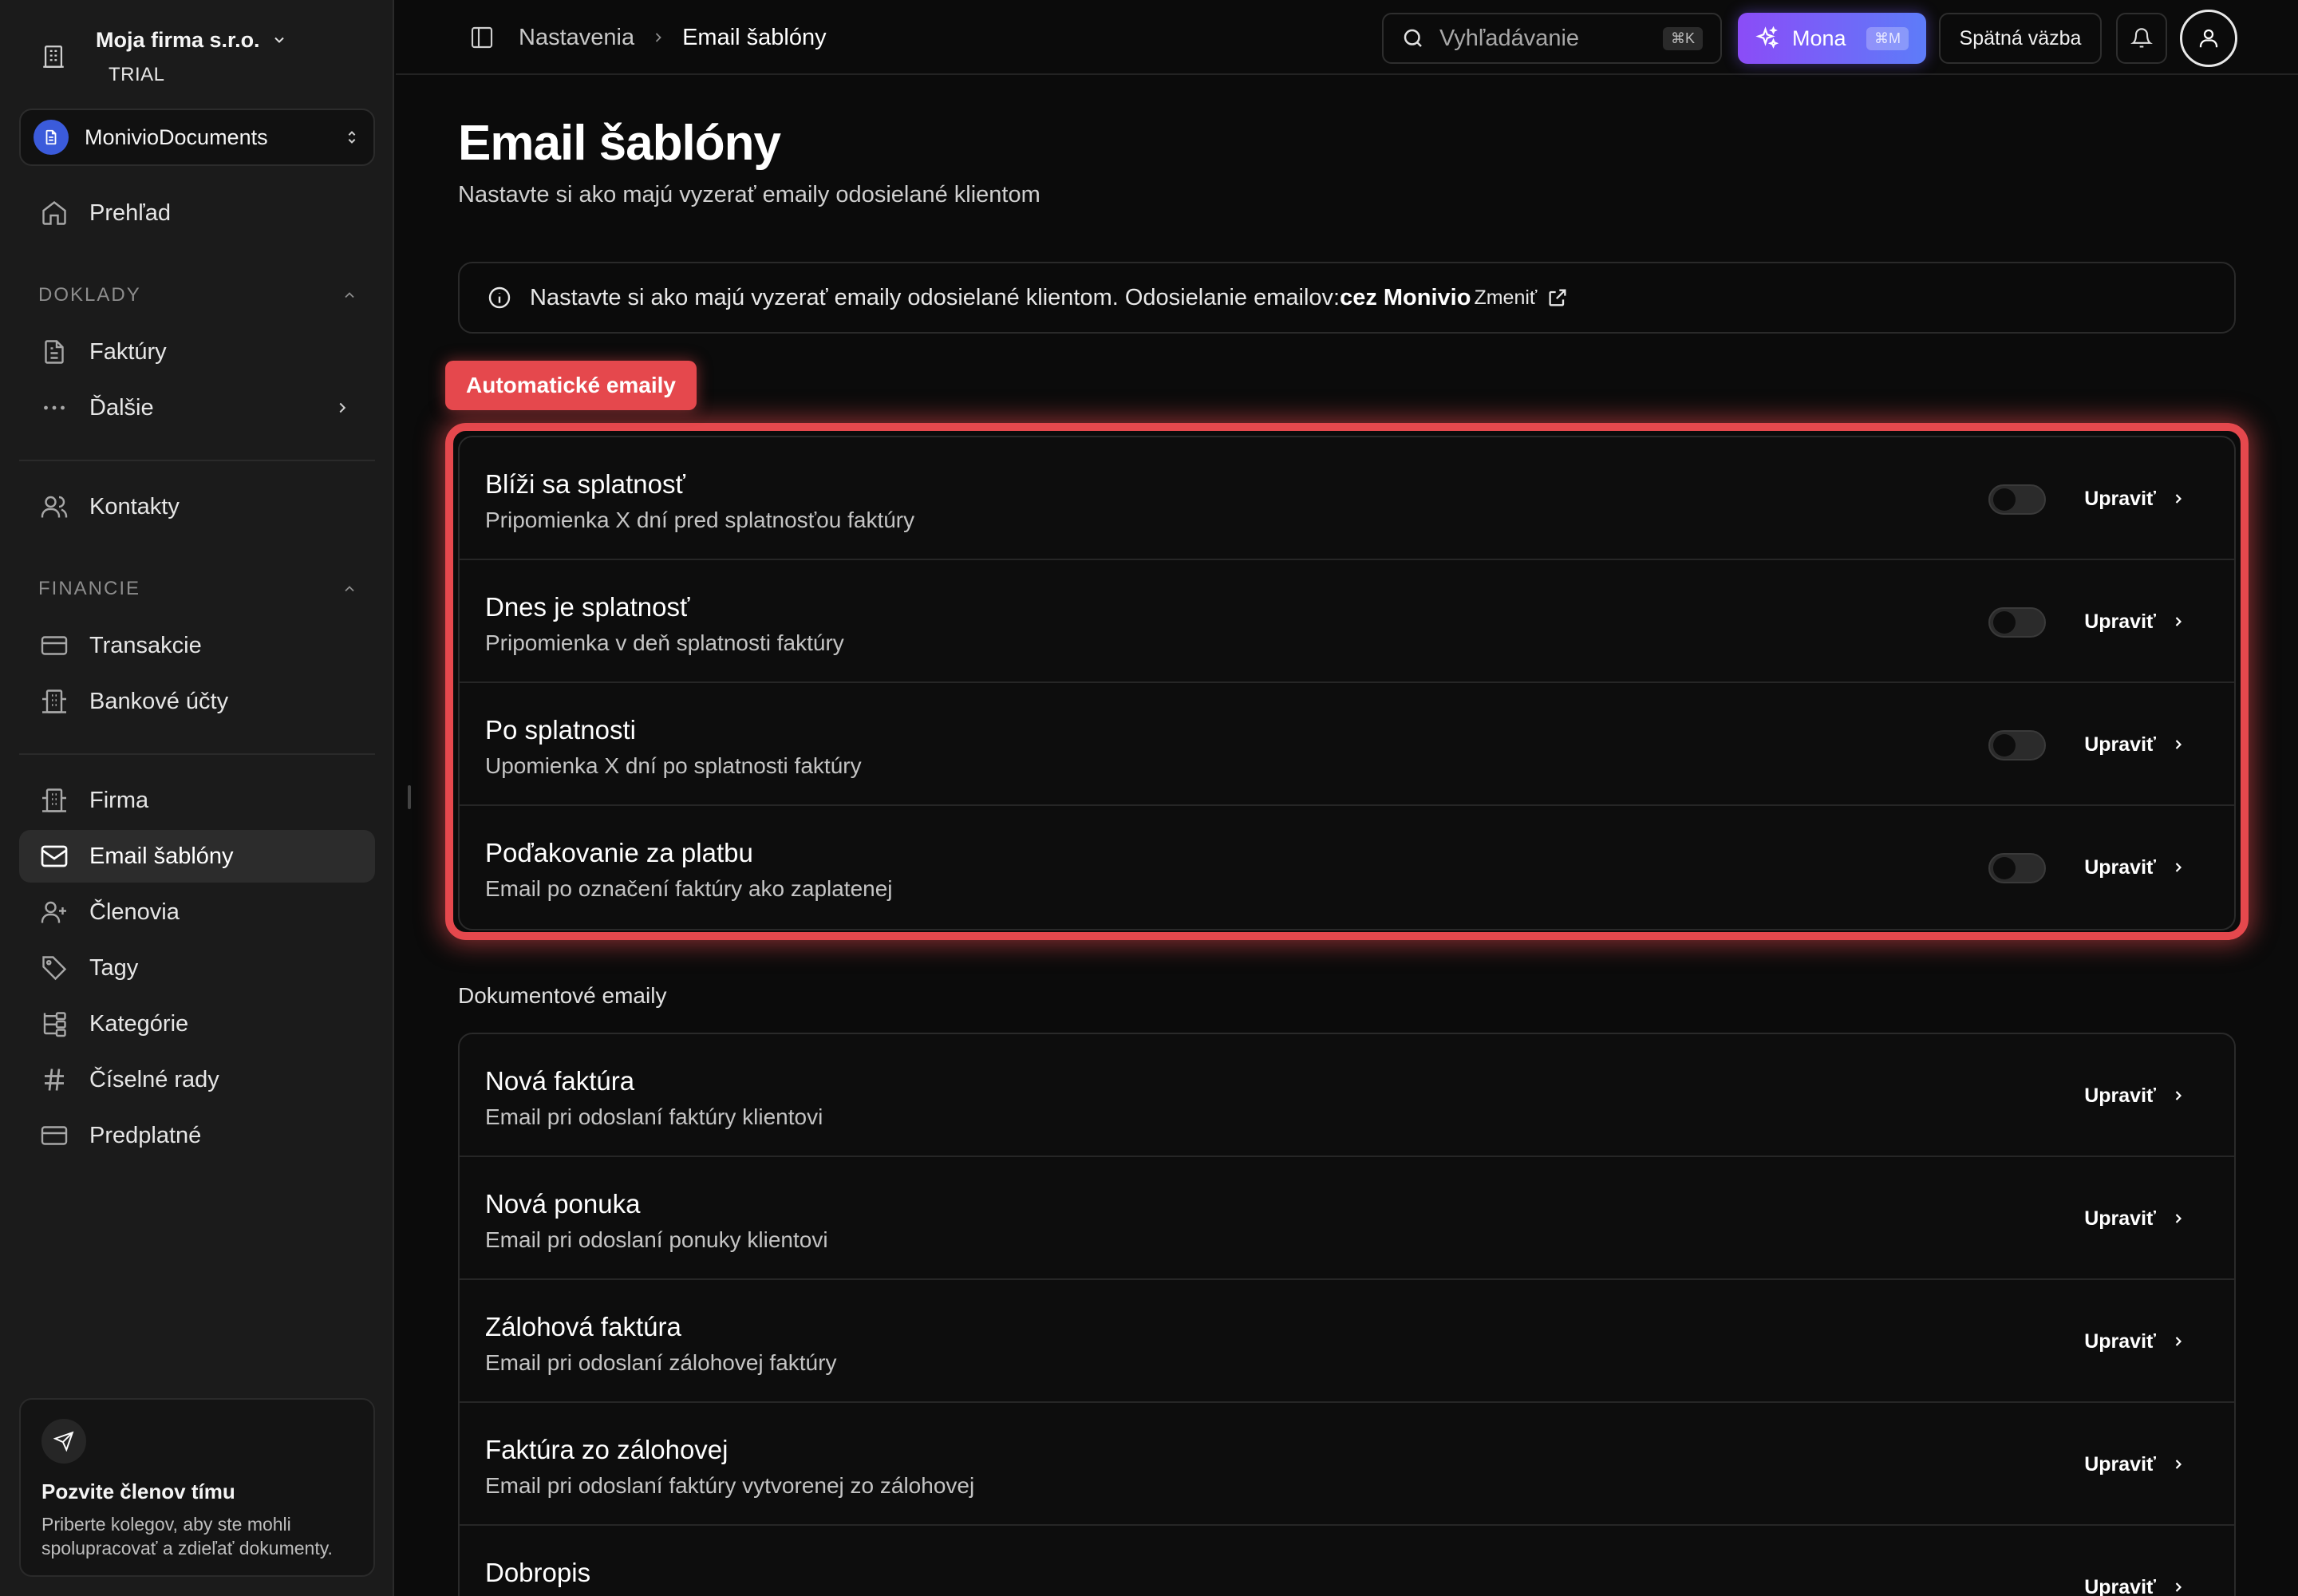 This screenshot has height=1596, width=2298. What do you see at coordinates (176, 136) in the screenshot?
I see `workspace-name: MonivioDocuments` at bounding box center [176, 136].